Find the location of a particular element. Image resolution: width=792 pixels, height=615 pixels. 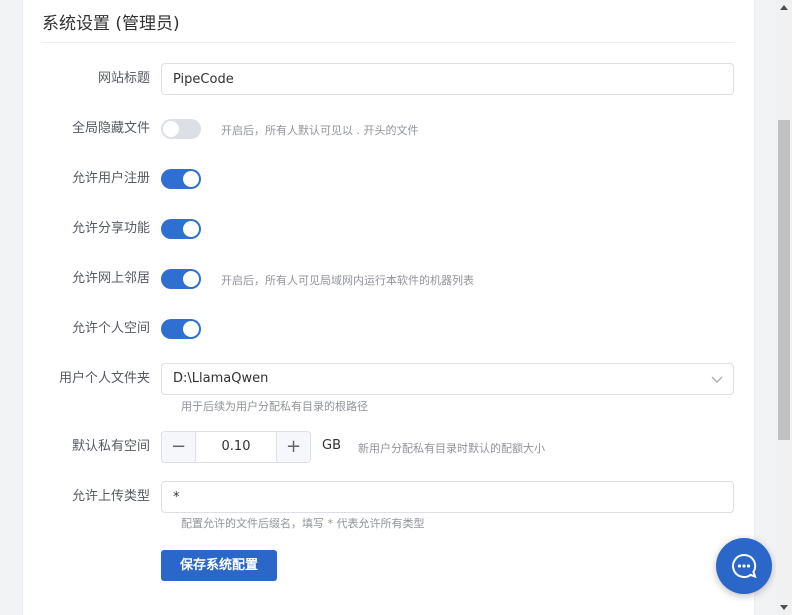

allow-neighbor-label: 允许网上邻居 is located at coordinates (110, 278).